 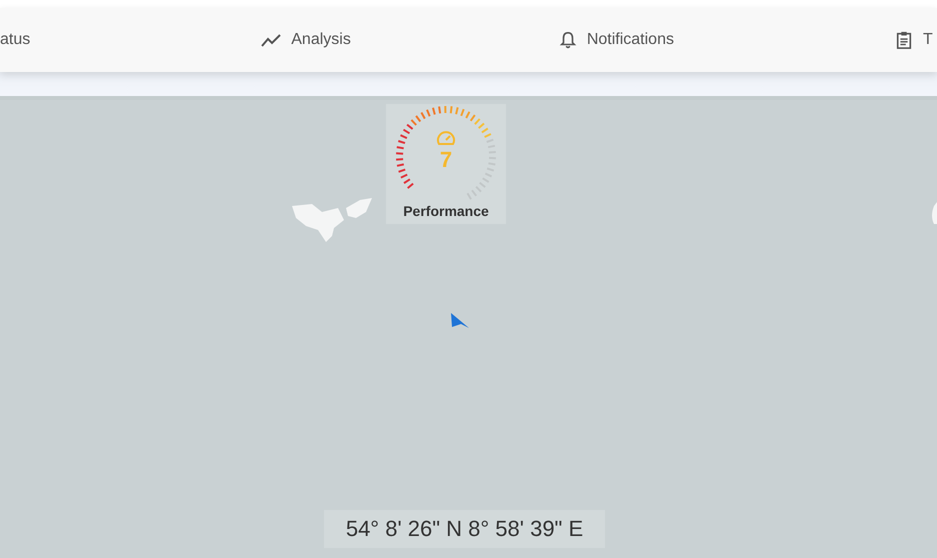 I want to click on coordinates-readout: 54° 8' 26" N 8° 58' 39" E, so click(x=464, y=529).